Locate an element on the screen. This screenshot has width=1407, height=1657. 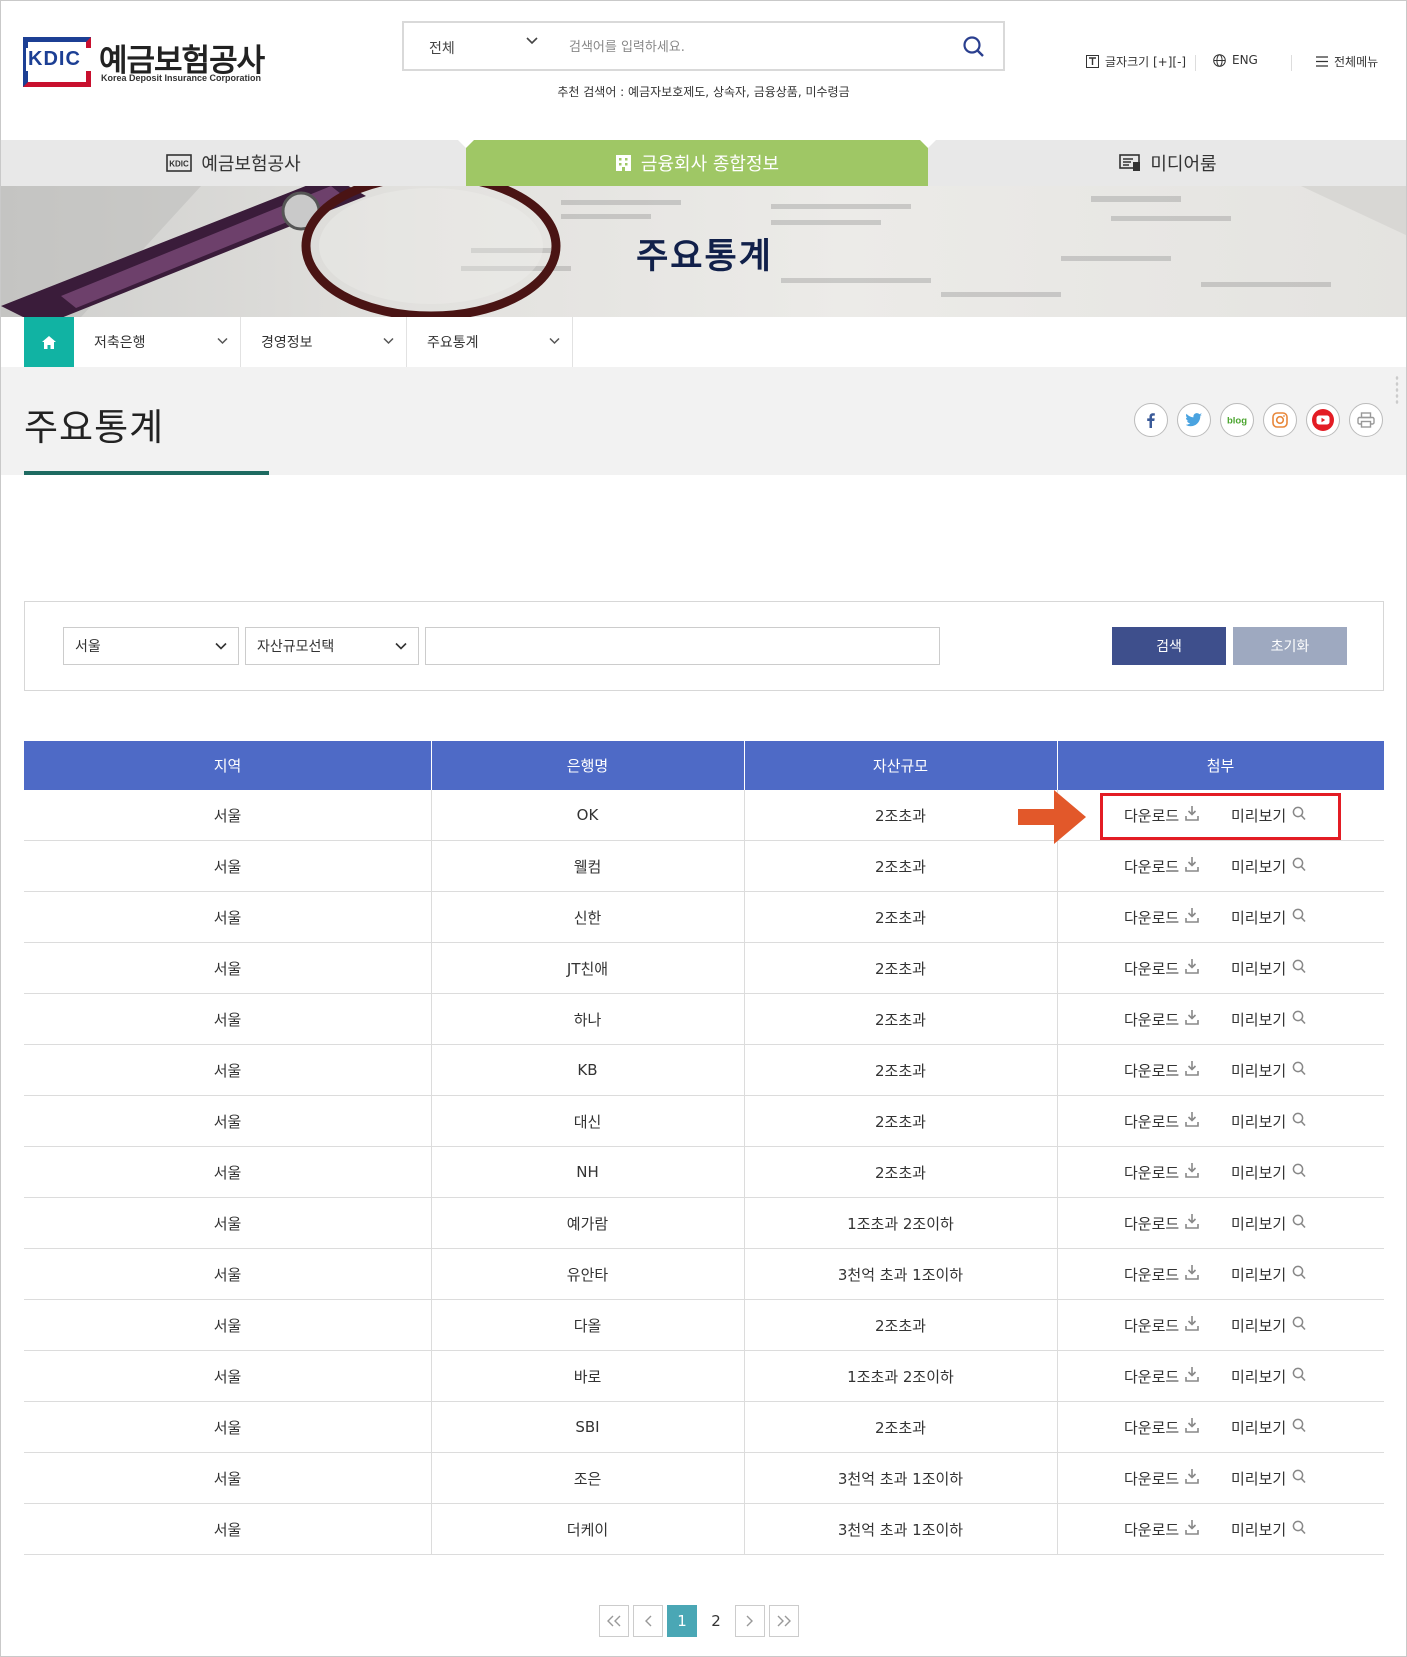
tab-label: 금융회사 종합정보 is located at coordinates (710, 164).